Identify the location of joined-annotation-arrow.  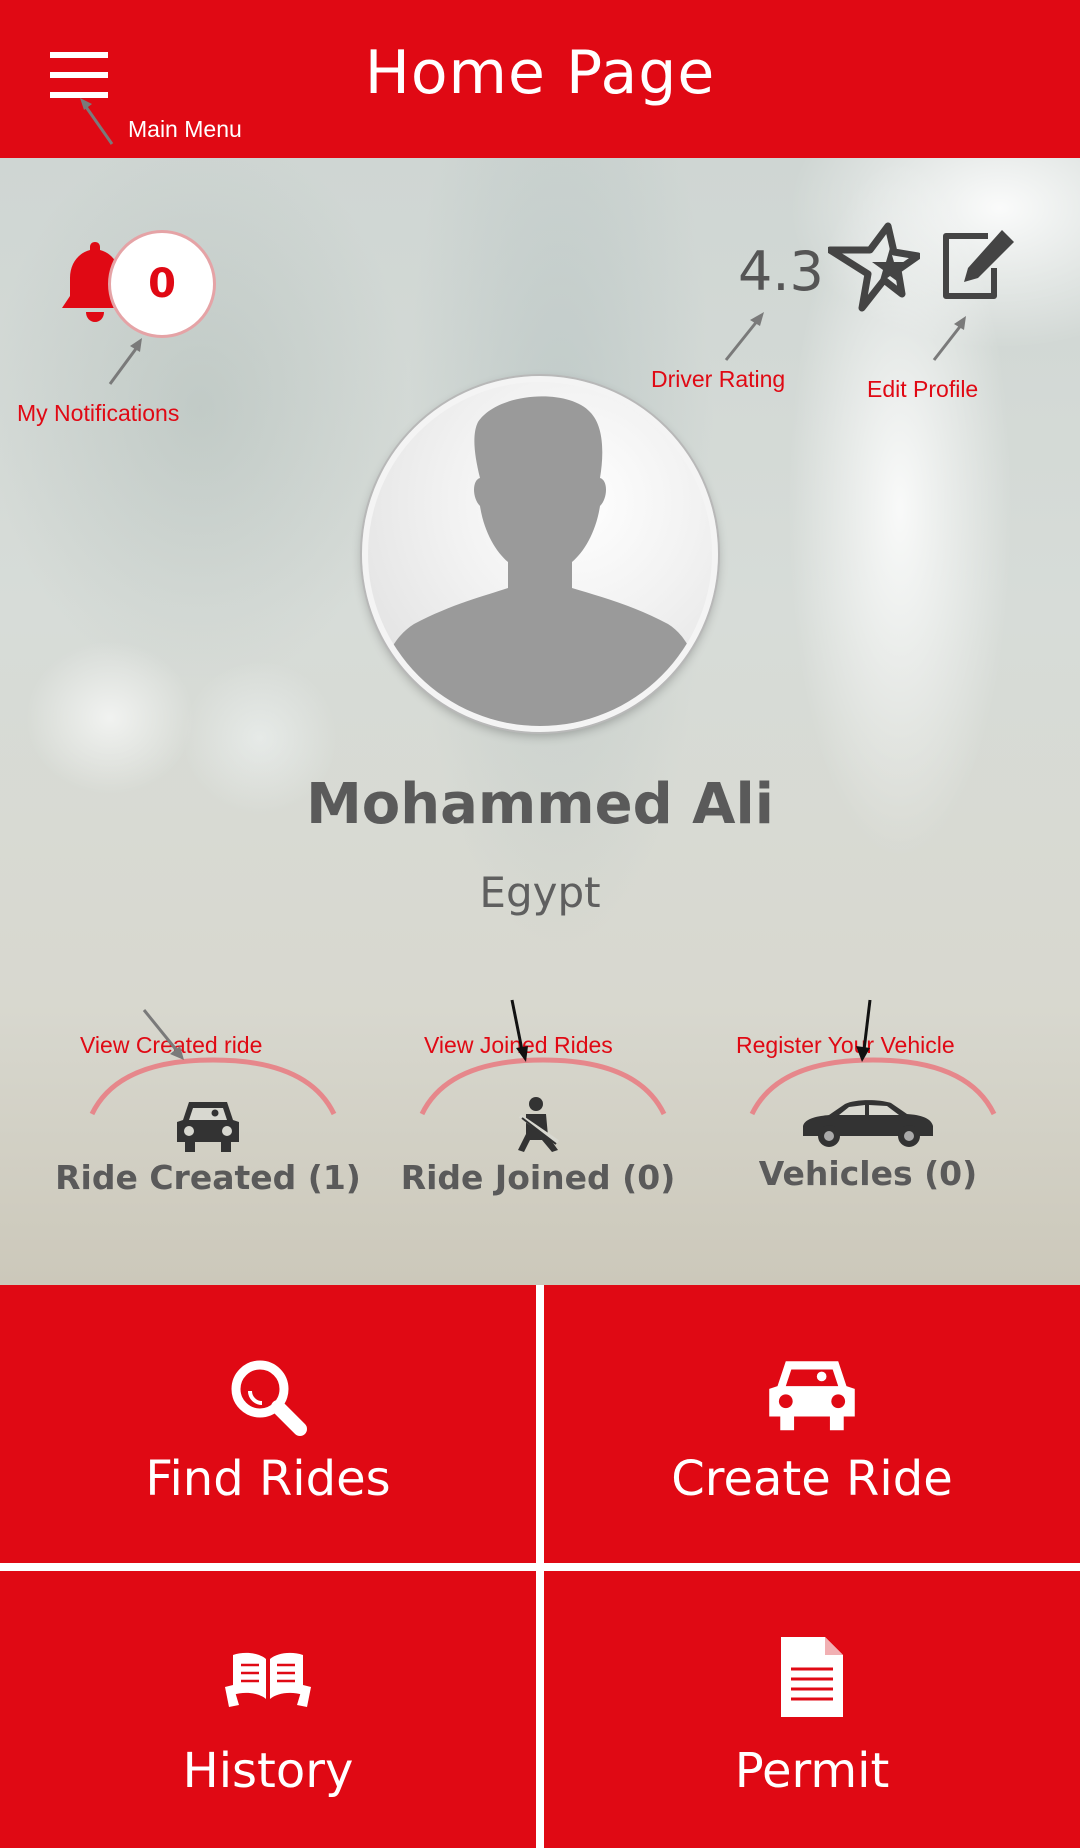
(519, 1030).